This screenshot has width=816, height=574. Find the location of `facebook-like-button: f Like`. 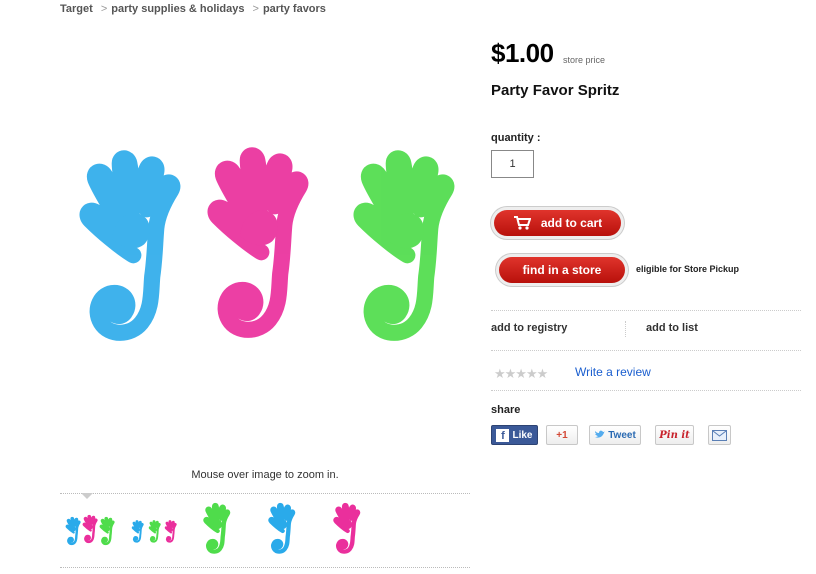

facebook-like-button: f Like is located at coordinates (514, 435).